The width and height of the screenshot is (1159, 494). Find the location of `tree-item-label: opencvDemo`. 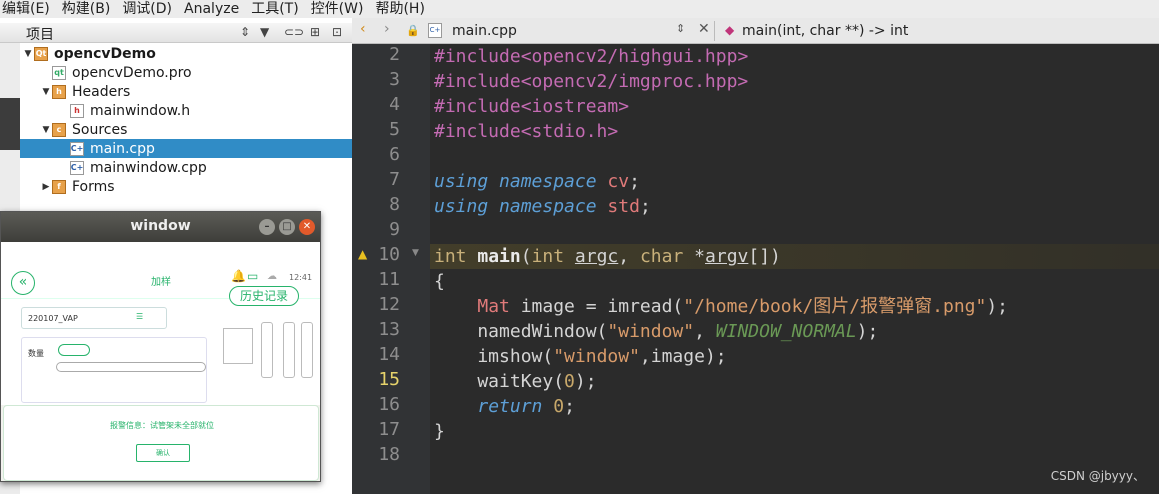

tree-item-label: opencvDemo is located at coordinates (105, 53).